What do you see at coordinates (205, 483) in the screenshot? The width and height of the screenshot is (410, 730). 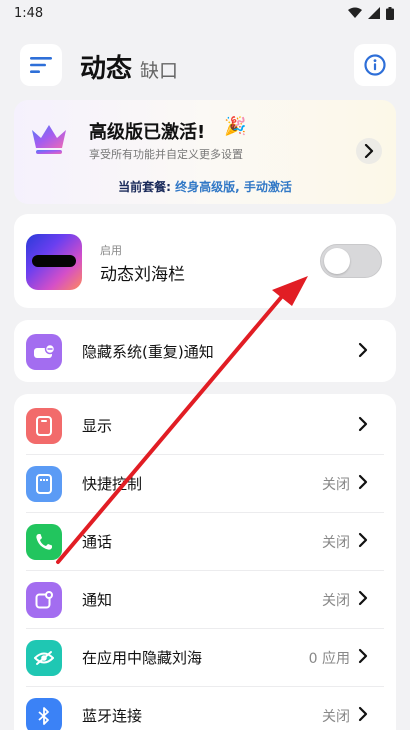 I see `settings-row-quick-control: 快捷控制 关闭` at bounding box center [205, 483].